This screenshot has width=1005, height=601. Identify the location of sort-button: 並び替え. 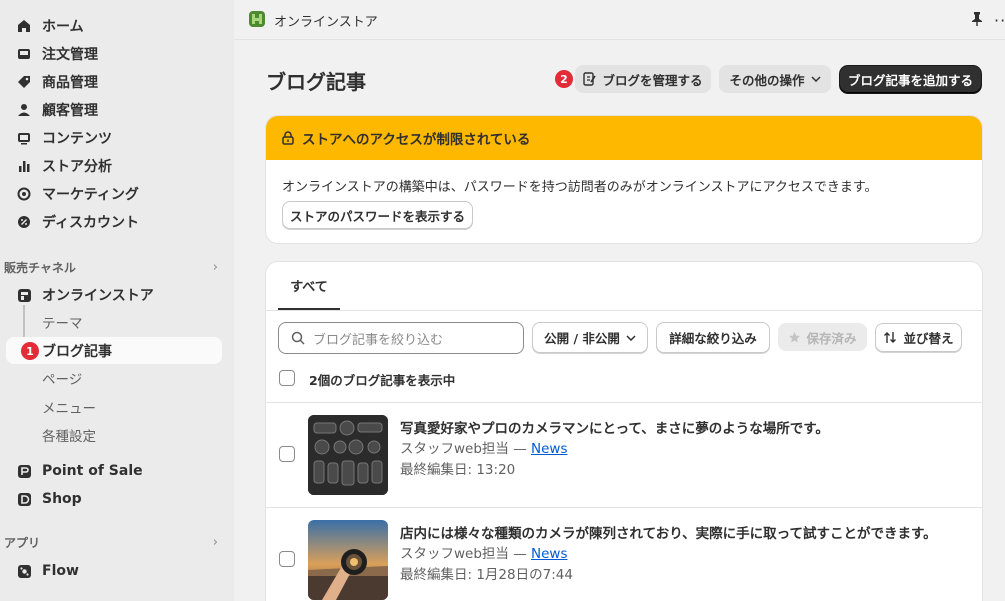
(918, 337).